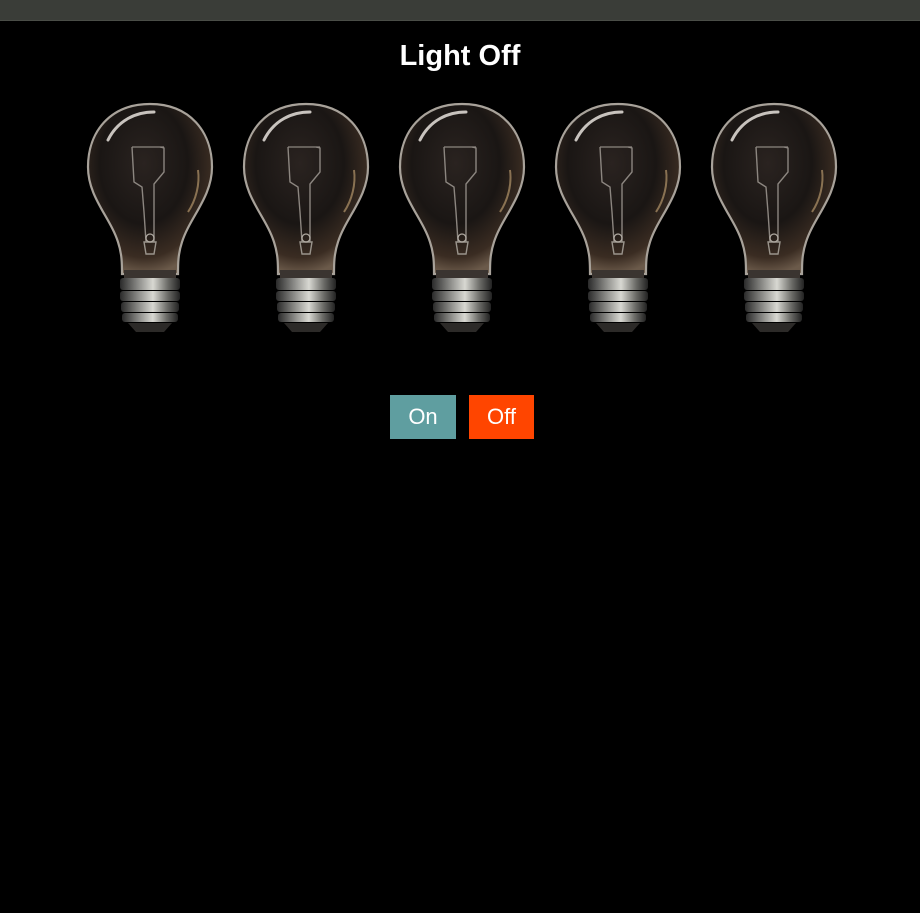 The height and width of the screenshot is (913, 920). Describe the element at coordinates (460, 56) in the screenshot. I see `page-title: Light Off` at that location.